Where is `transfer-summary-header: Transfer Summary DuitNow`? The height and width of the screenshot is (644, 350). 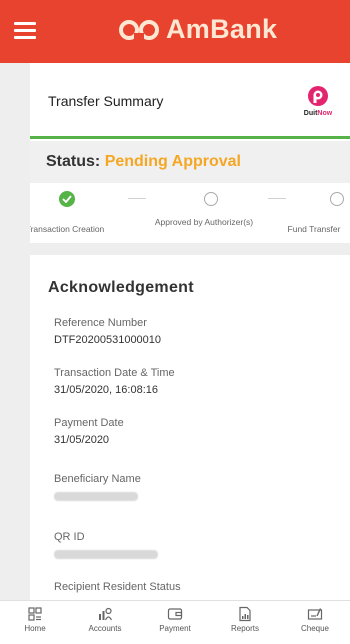 transfer-summary-header: Transfer Summary DuitNow is located at coordinates (190, 101).